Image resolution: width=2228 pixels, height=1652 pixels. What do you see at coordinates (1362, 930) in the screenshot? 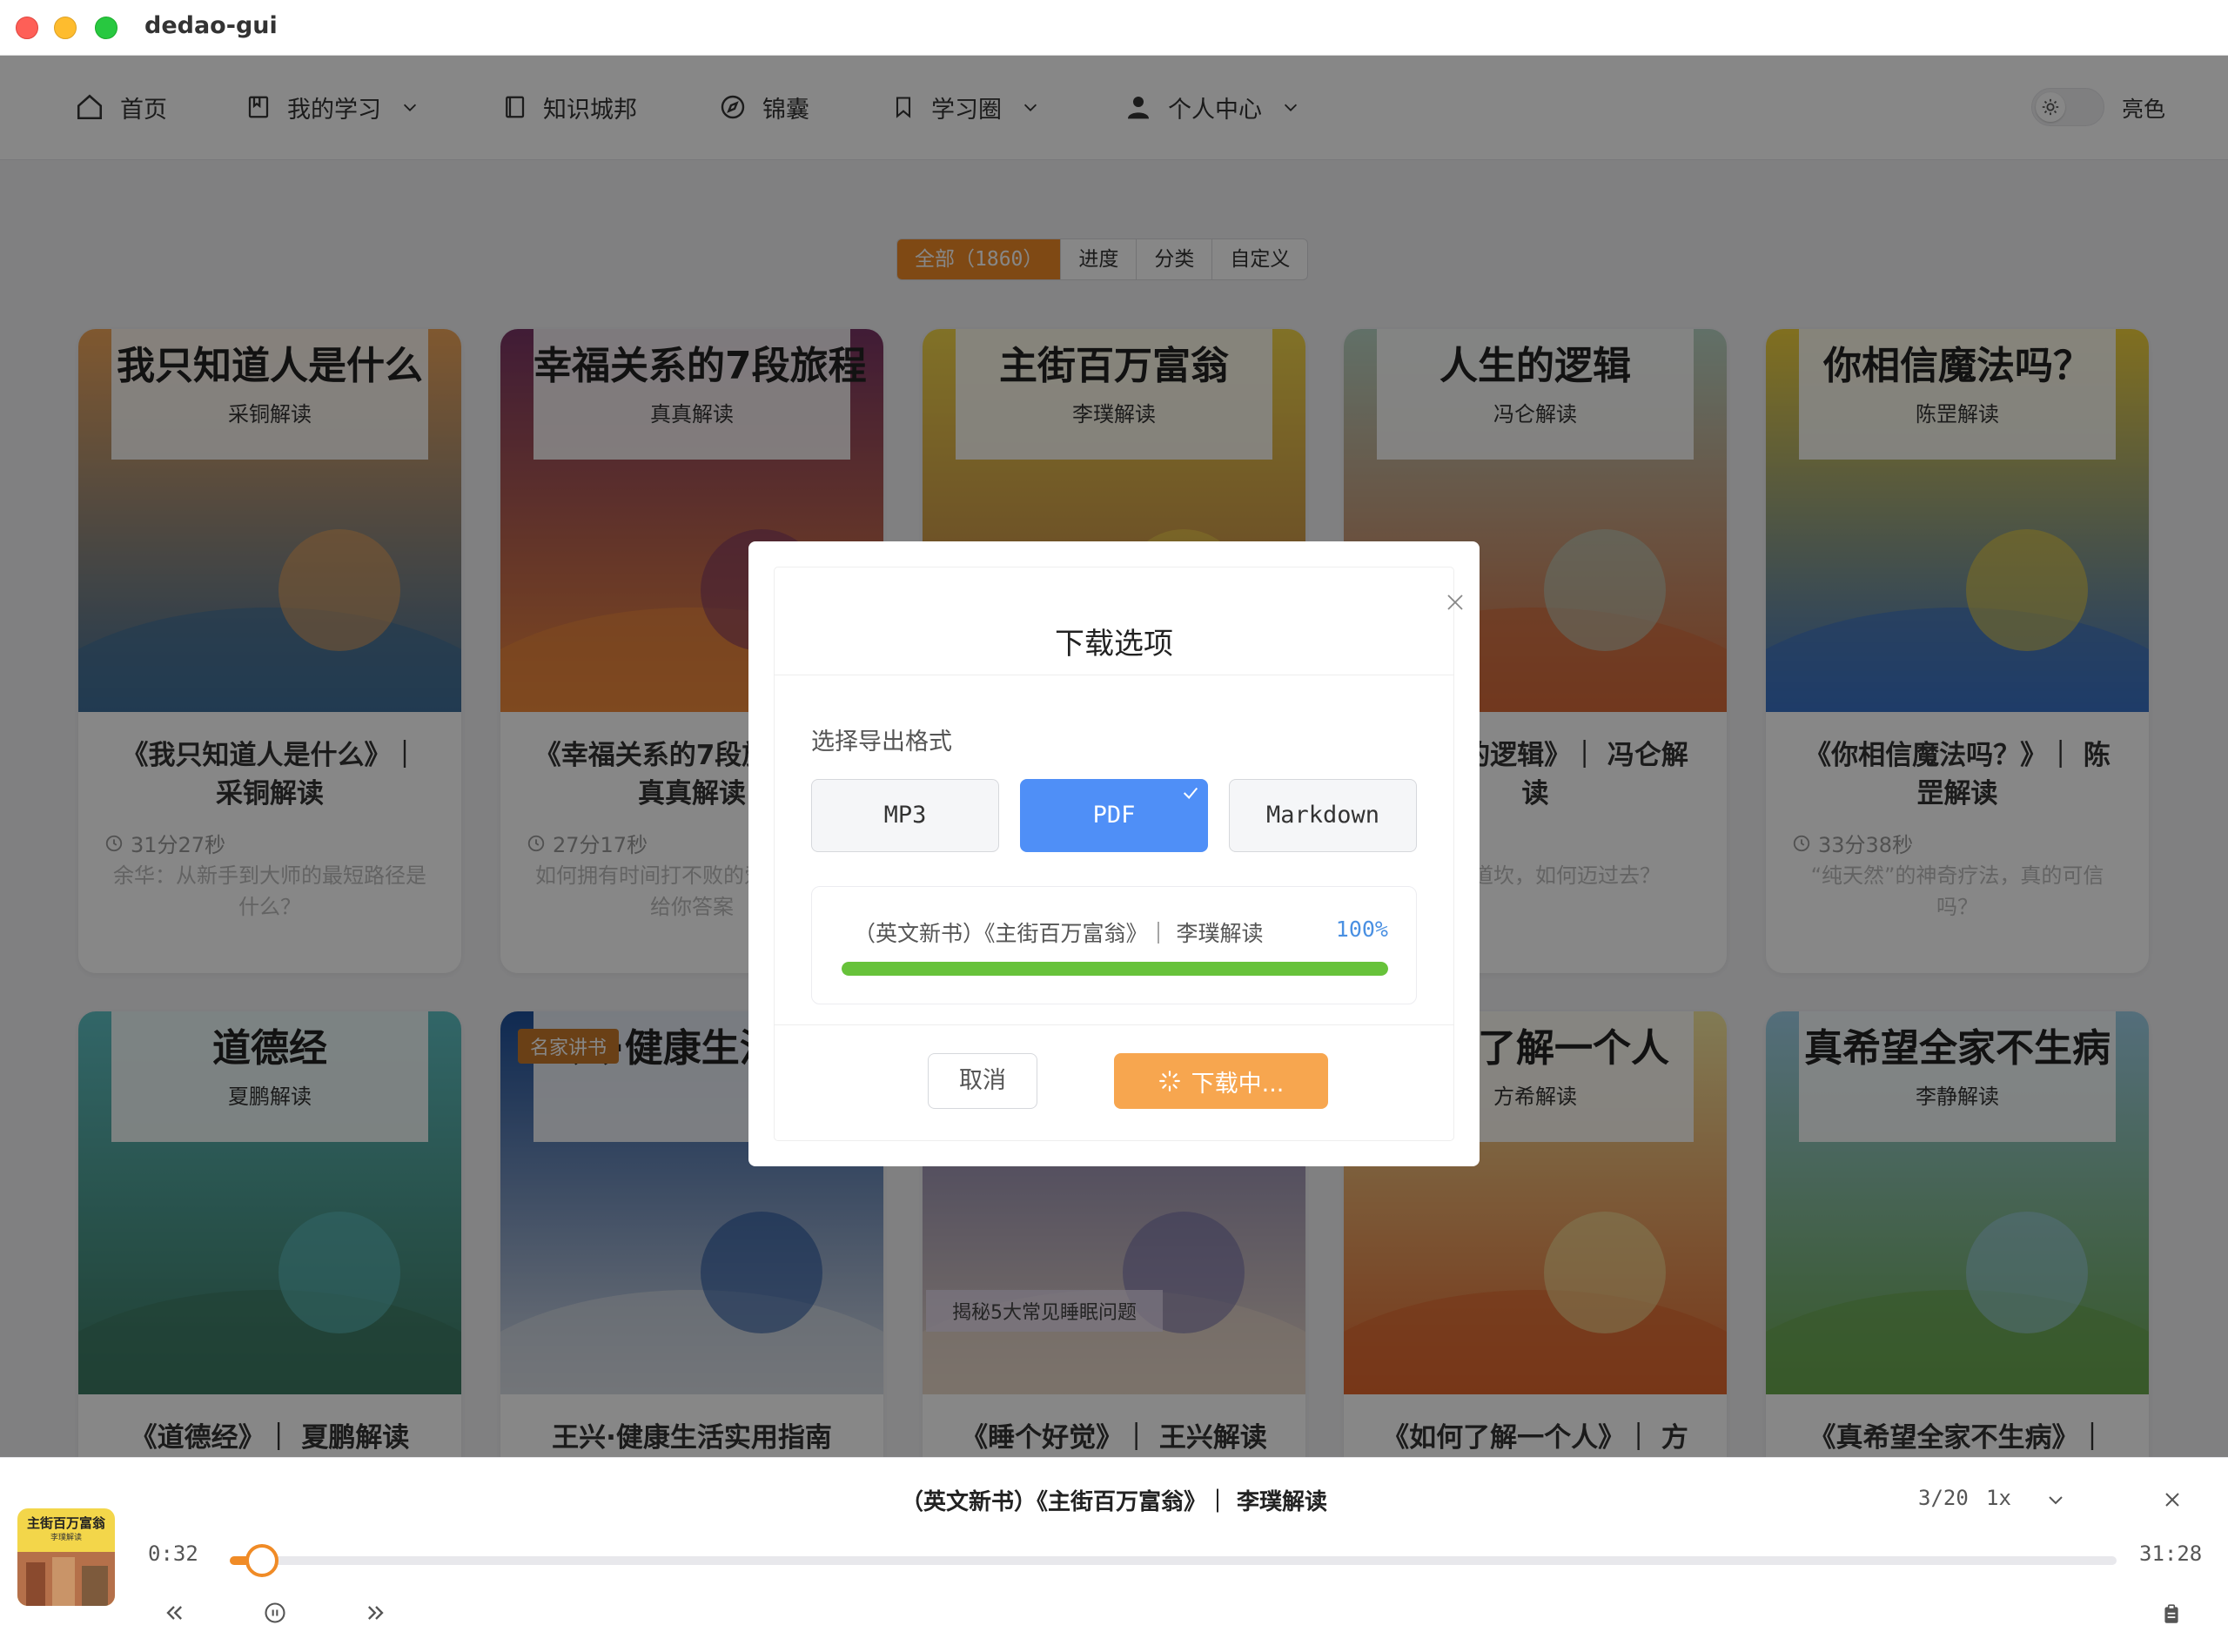
I see `progress-percent: 100%` at bounding box center [1362, 930].